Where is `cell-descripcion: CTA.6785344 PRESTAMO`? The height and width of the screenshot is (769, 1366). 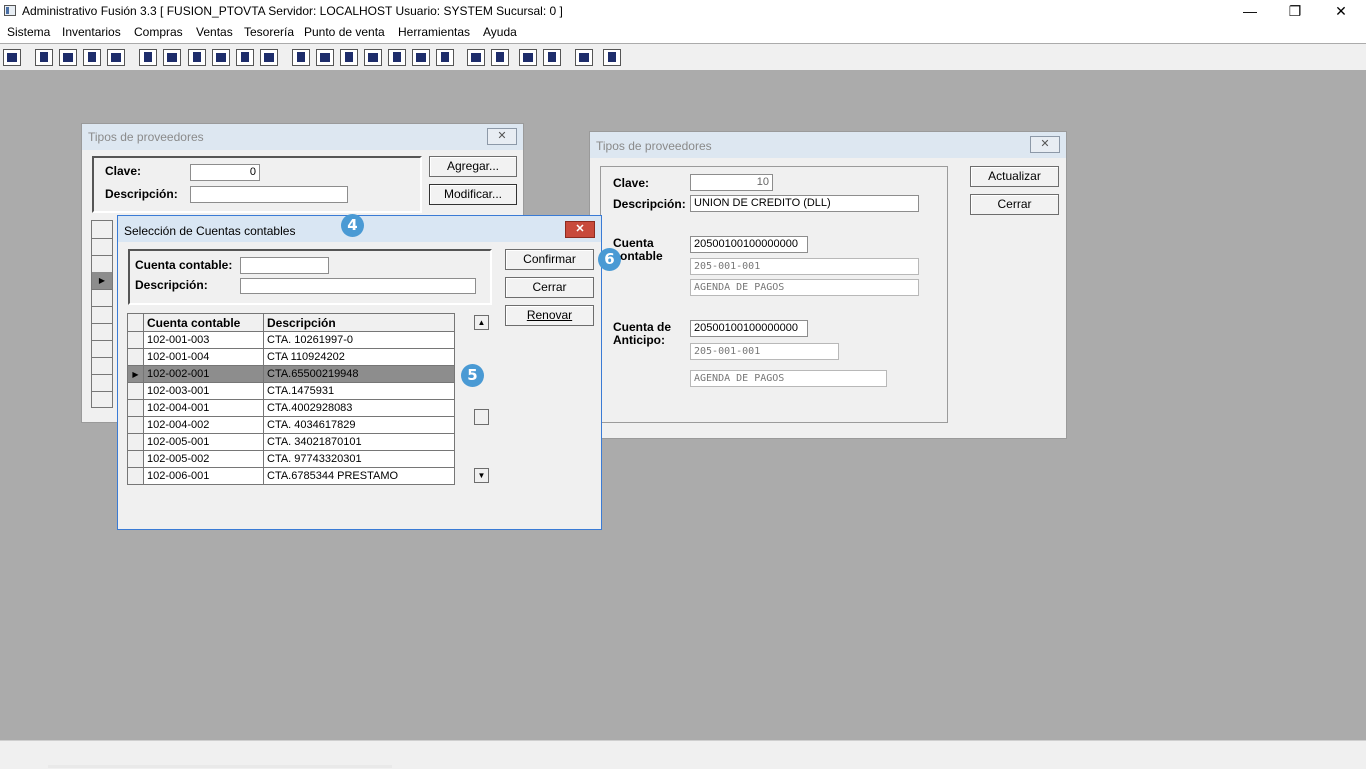 cell-descripcion: CTA.6785344 PRESTAMO is located at coordinates (359, 476).